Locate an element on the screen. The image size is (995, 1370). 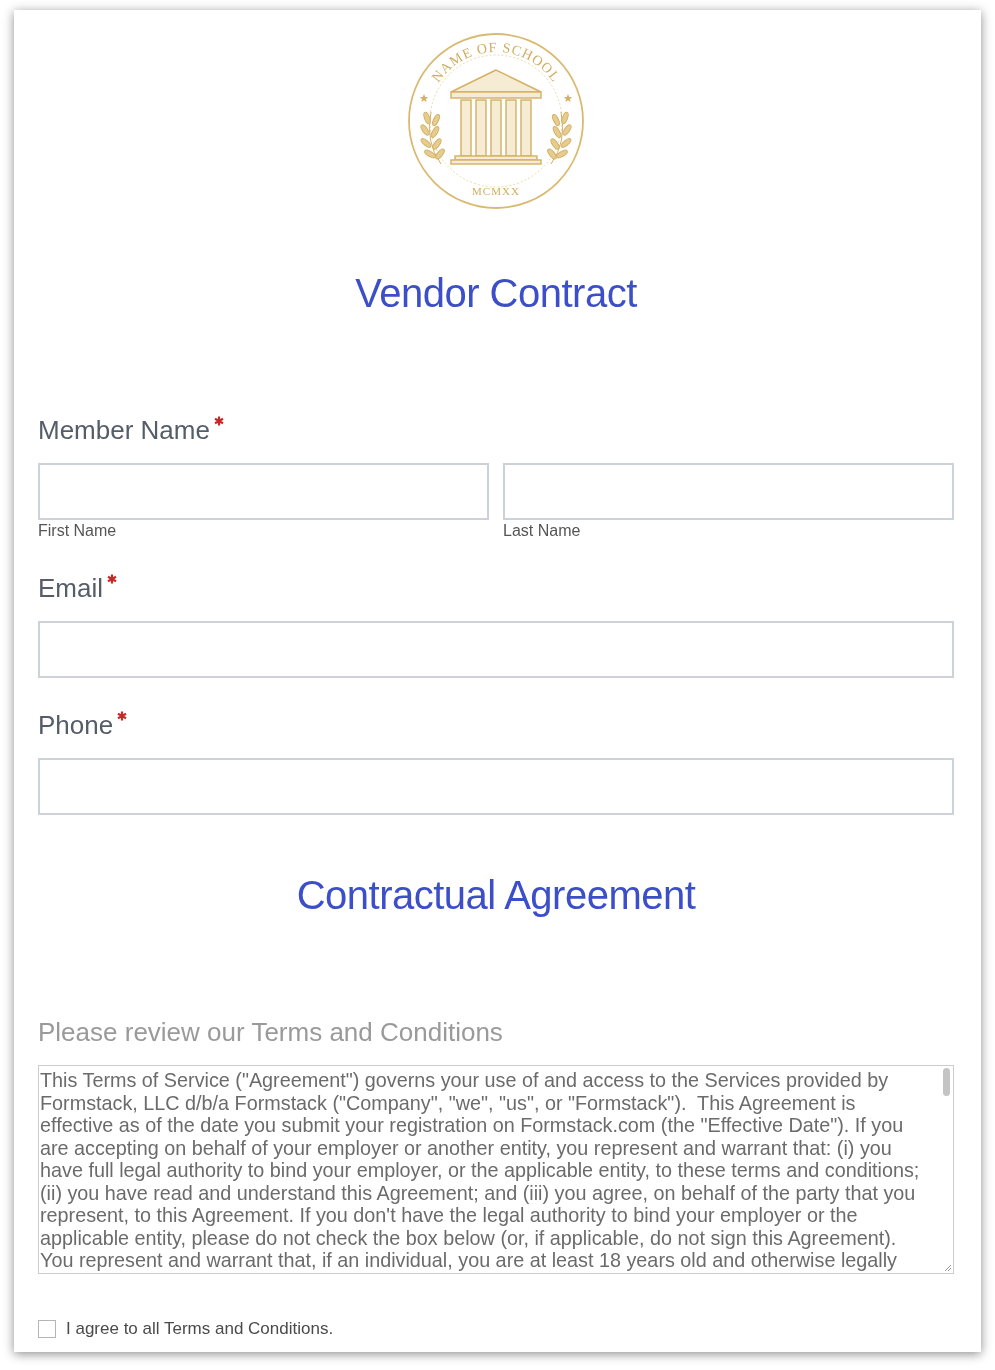
field-sublabel: Last Name is located at coordinates (542, 531).